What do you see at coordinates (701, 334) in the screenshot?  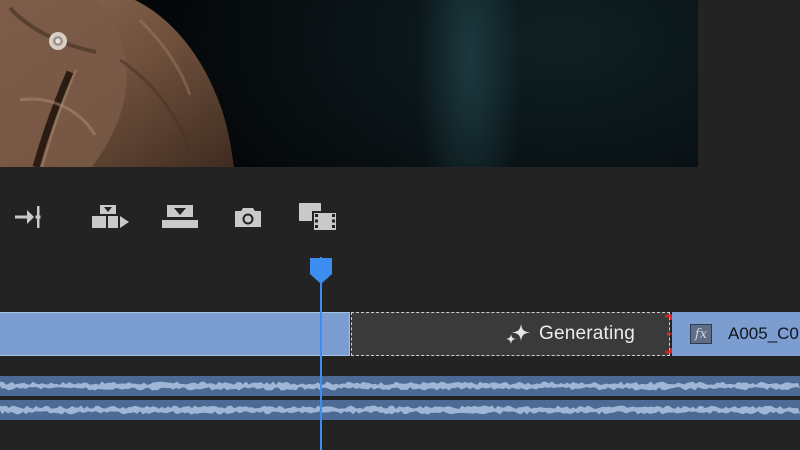 I see `fx-badge: fx` at bounding box center [701, 334].